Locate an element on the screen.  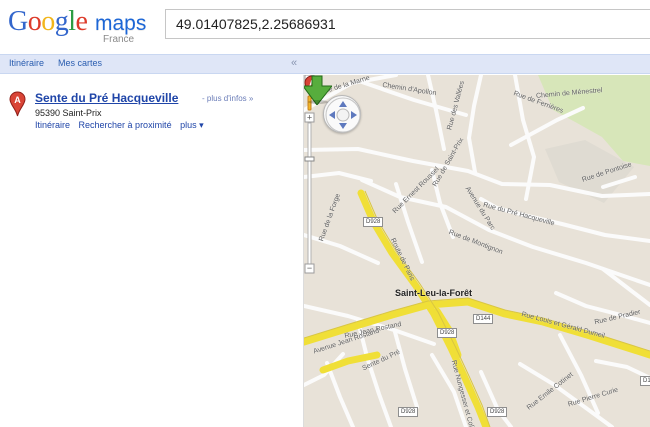
nearby-search-link: Rechercher à proximité is located at coordinates (125, 125).